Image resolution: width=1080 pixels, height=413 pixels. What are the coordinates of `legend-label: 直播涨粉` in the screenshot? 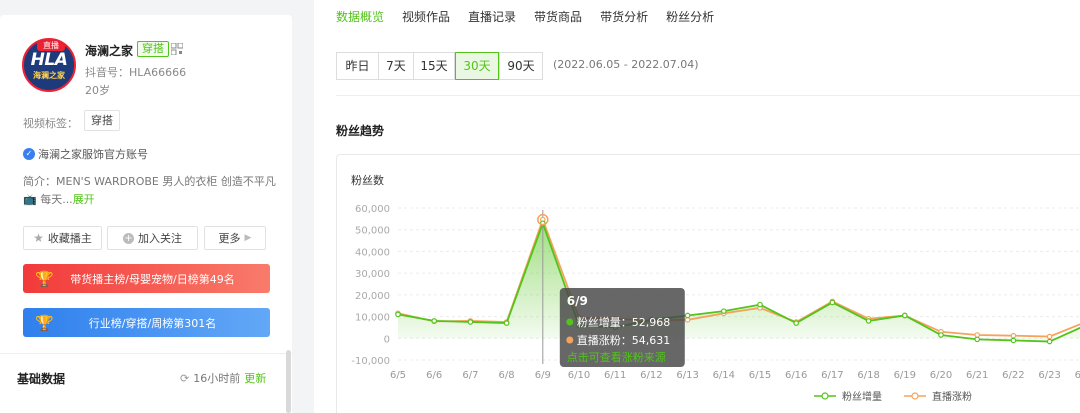 It's located at (952, 396).